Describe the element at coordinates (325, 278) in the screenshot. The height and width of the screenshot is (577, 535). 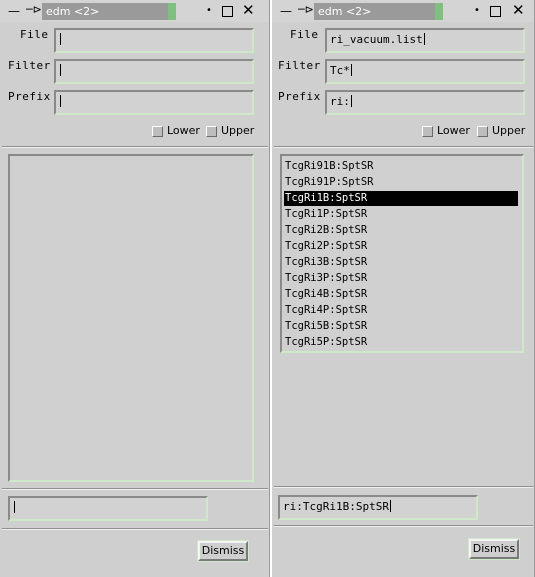
I see `list-item: TcgRi3P:SptSR` at that location.